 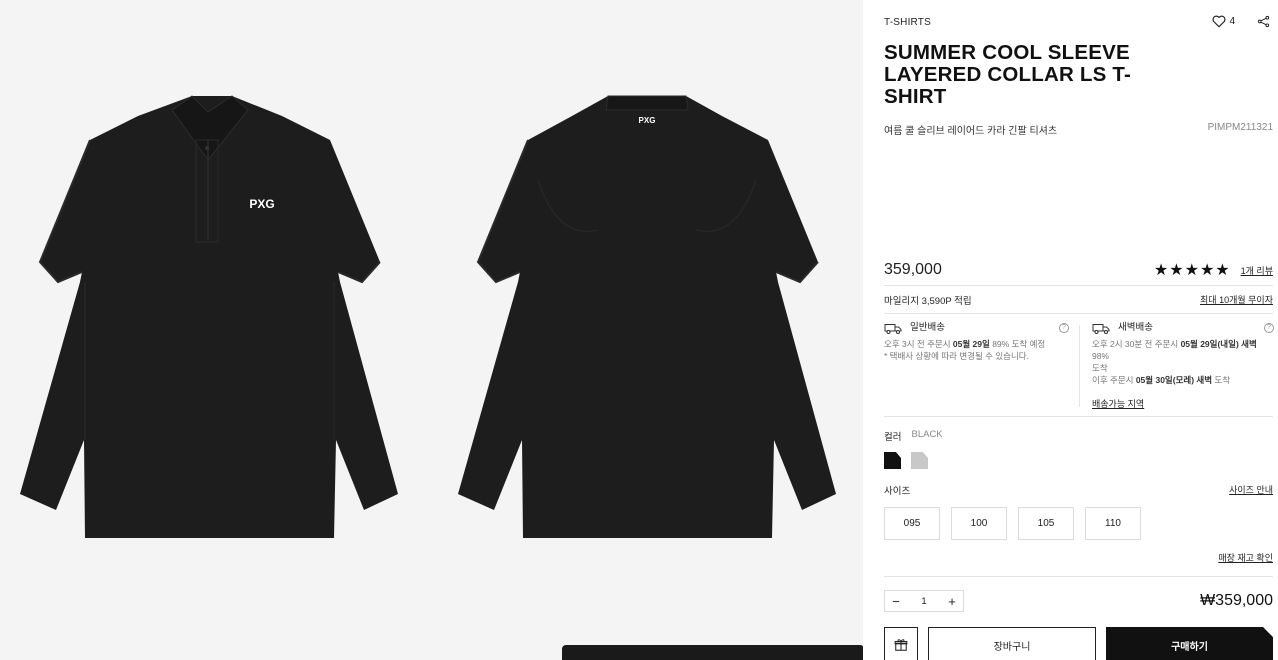 I want to click on like-count: 4, so click(x=1232, y=21).